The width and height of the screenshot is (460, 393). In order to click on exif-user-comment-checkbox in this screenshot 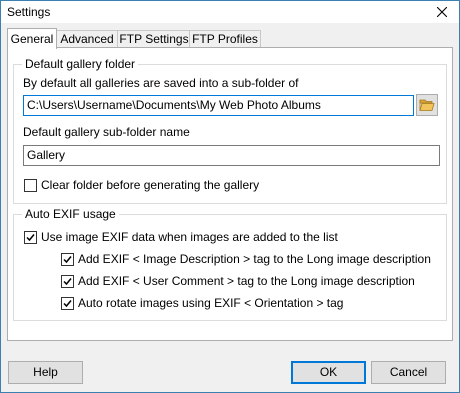, I will do `click(67, 281)`.